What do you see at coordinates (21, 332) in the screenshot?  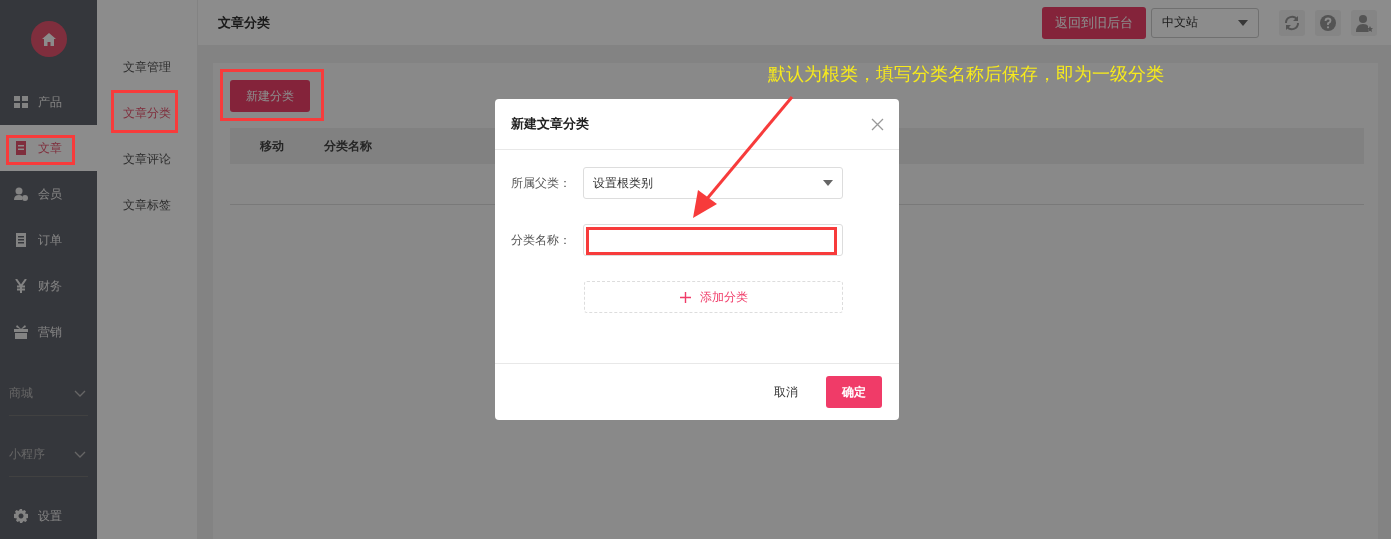 I see `gift-icon` at bounding box center [21, 332].